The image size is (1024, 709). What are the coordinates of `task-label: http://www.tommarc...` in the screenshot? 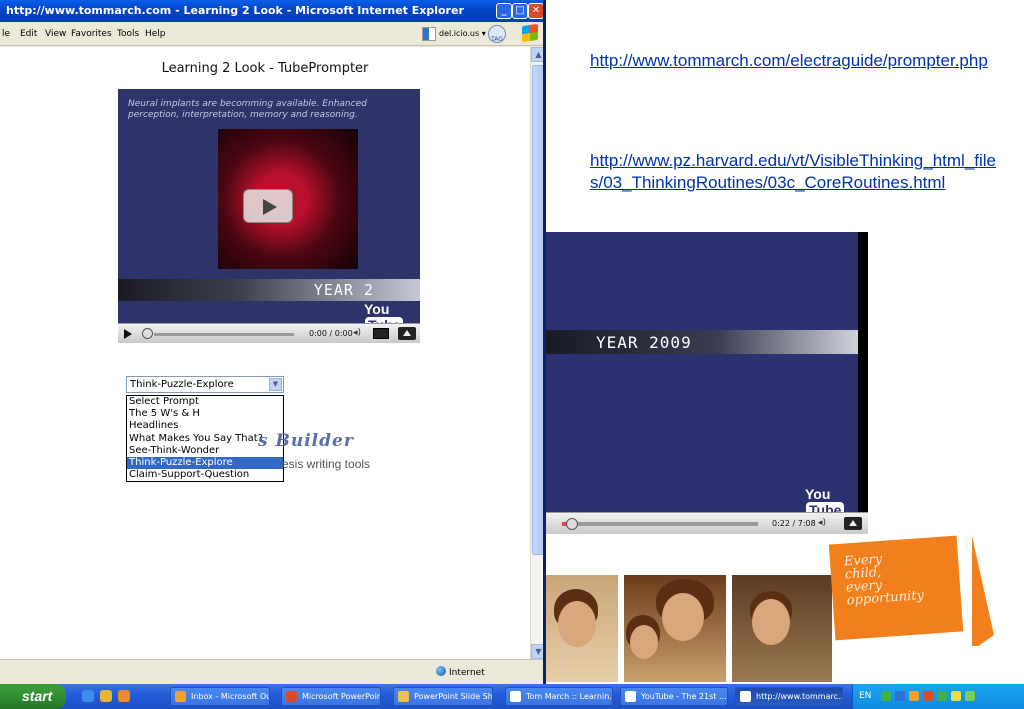 It's located at (799, 696).